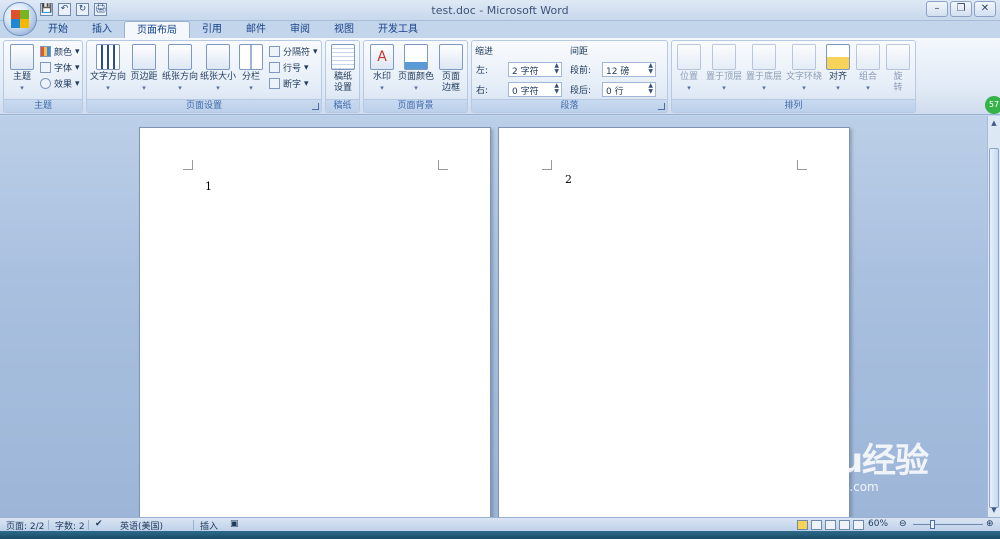  What do you see at coordinates (793, 105) in the screenshot?
I see `group-label-arrange: 排列` at bounding box center [793, 105].